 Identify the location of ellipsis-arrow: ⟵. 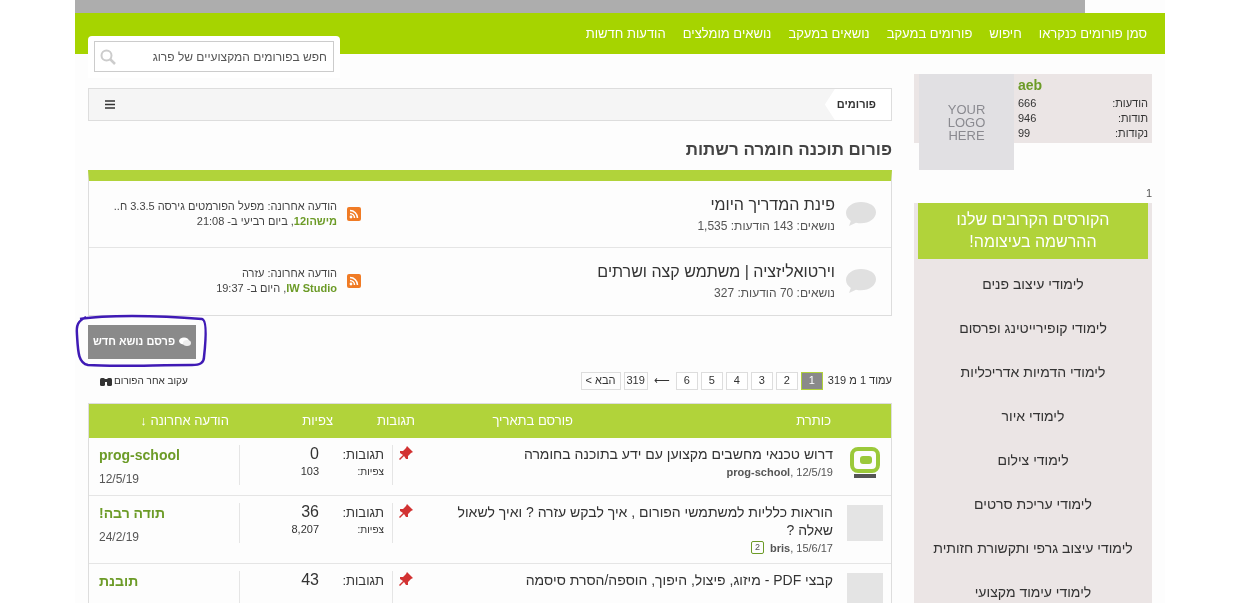
(661, 381).